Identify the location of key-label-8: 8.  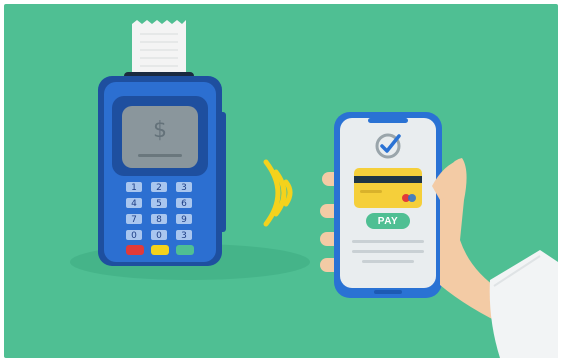
(159, 220).